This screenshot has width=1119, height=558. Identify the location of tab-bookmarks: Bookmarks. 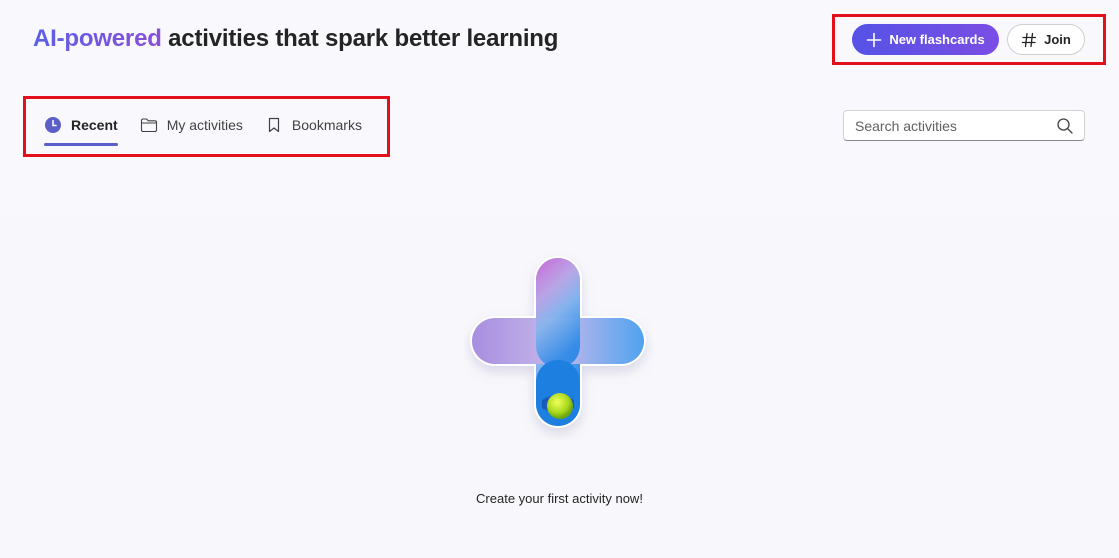
(313, 125).